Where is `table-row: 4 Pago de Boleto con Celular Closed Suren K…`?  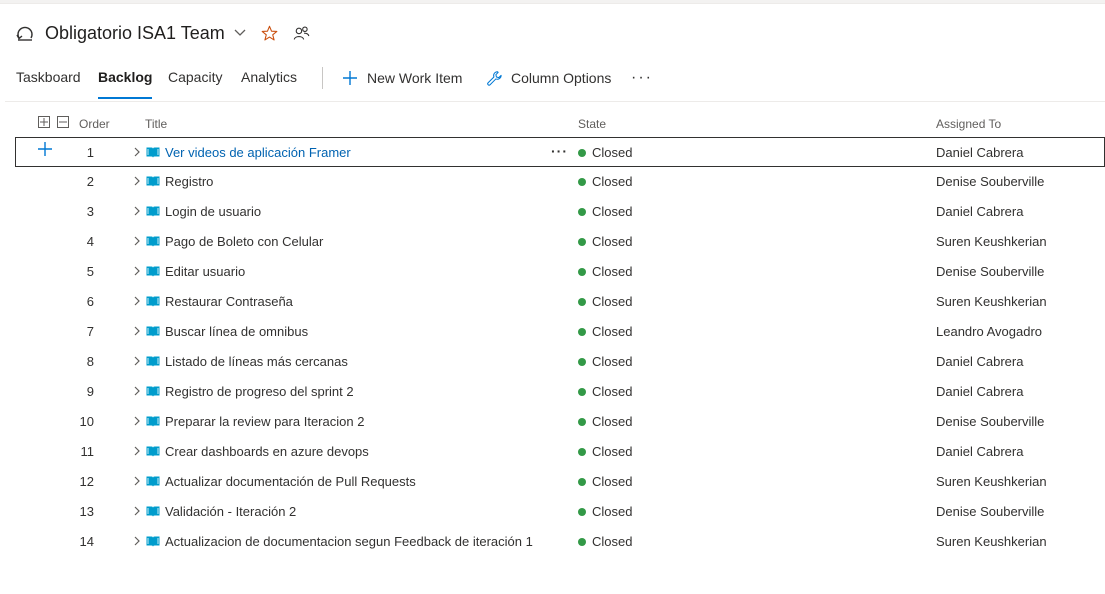 table-row: 4 Pago de Boleto con Celular Closed Suren K… is located at coordinates (552, 242).